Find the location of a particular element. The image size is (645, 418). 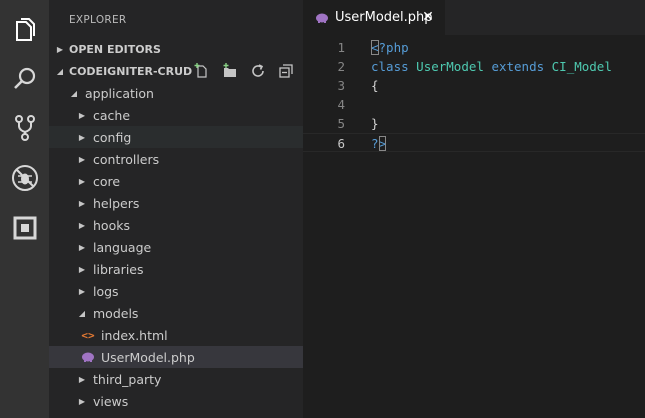

tree-folder-views: ▶ views is located at coordinates (176, 401).